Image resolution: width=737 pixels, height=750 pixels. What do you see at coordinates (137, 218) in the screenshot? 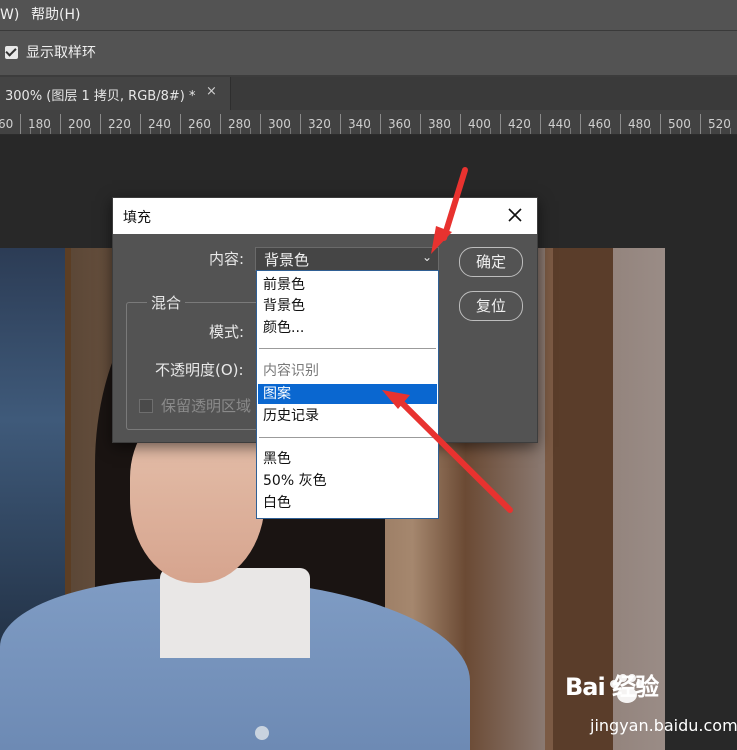
I see `dialog-title: 填充` at bounding box center [137, 218].